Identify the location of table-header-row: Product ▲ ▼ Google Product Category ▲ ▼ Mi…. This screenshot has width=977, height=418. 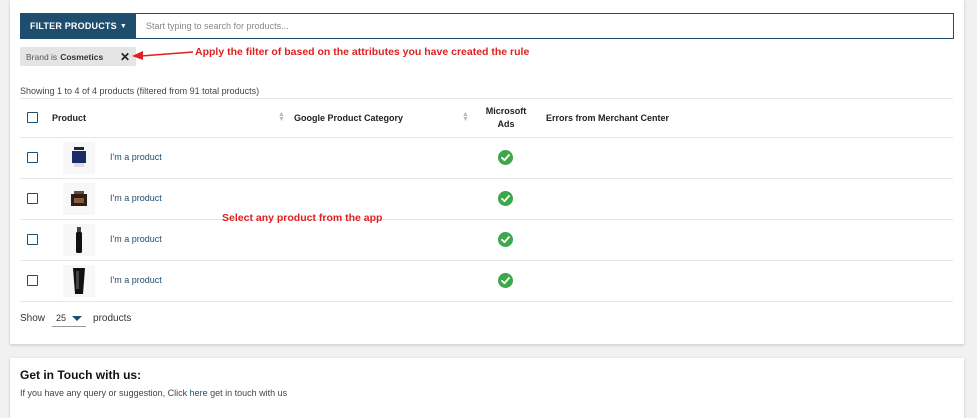
(486, 118).